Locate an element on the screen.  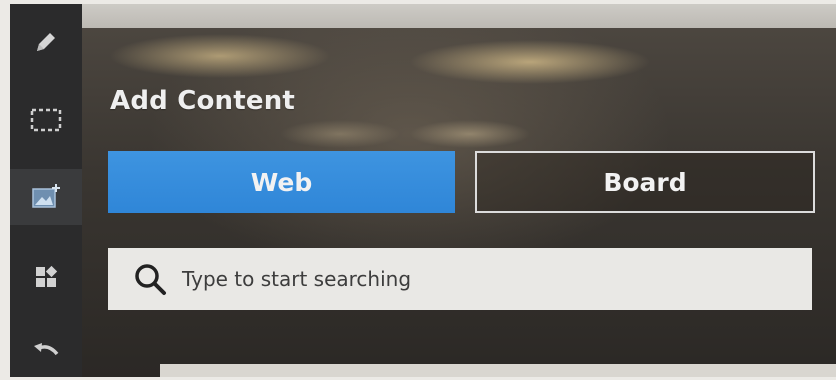
panel-title: Add Content is located at coordinates (203, 101).